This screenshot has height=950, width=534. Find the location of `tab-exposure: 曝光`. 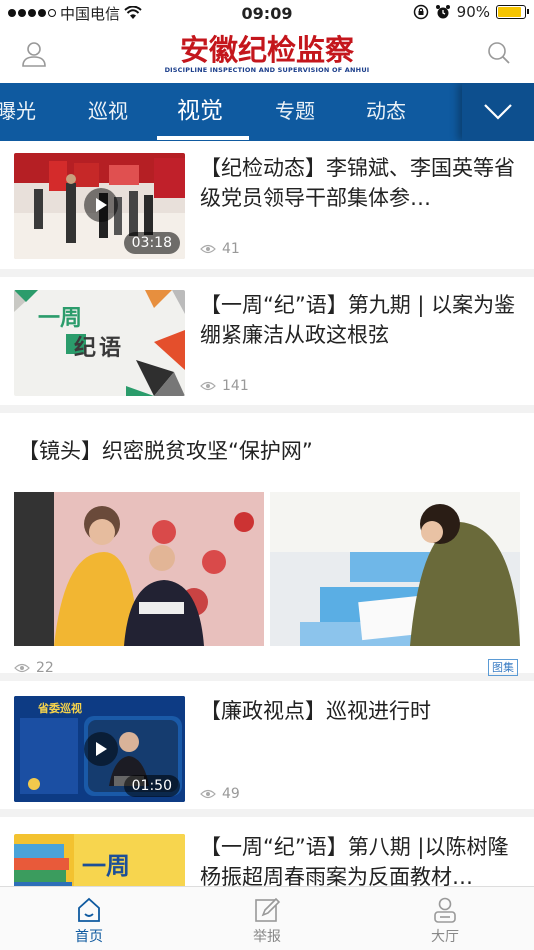

tab-exposure: 曝光 is located at coordinates (18, 112).